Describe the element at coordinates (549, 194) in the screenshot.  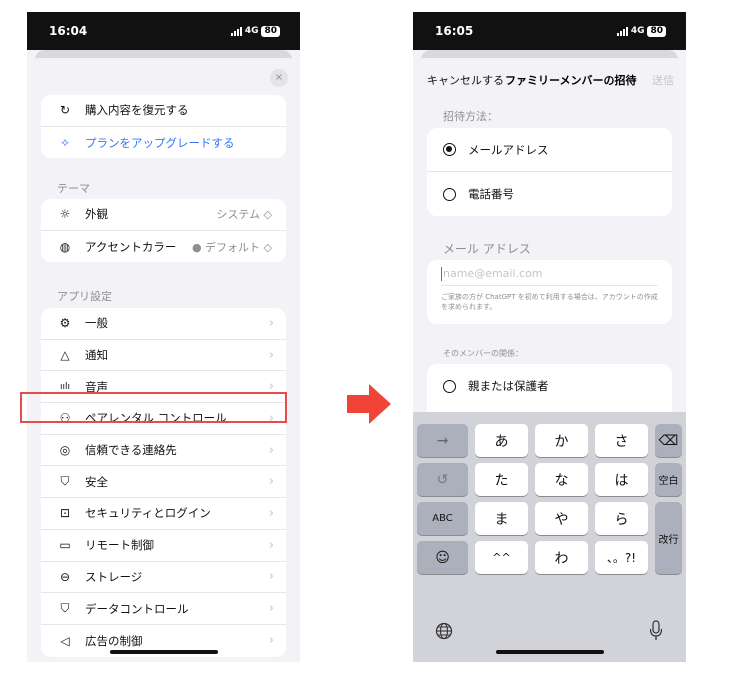
I see `option-phone: 電話番号` at that location.